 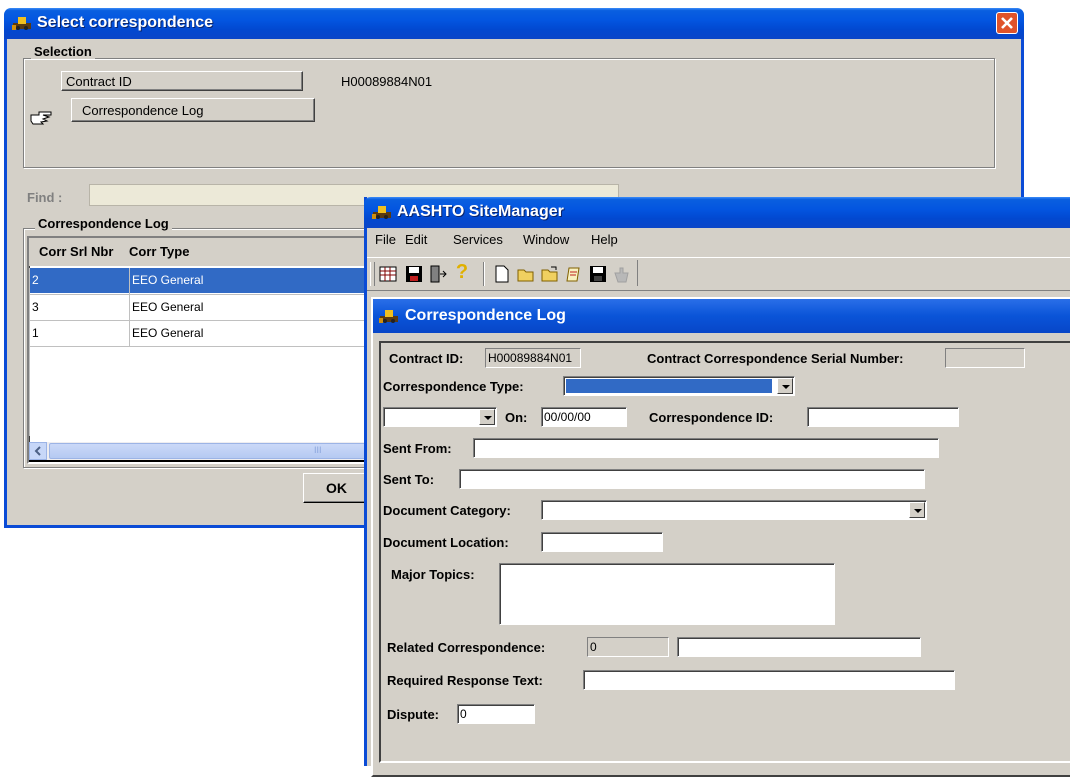 What do you see at coordinates (426, 358) in the screenshot?
I see `contract-id-label: Contract ID:` at bounding box center [426, 358].